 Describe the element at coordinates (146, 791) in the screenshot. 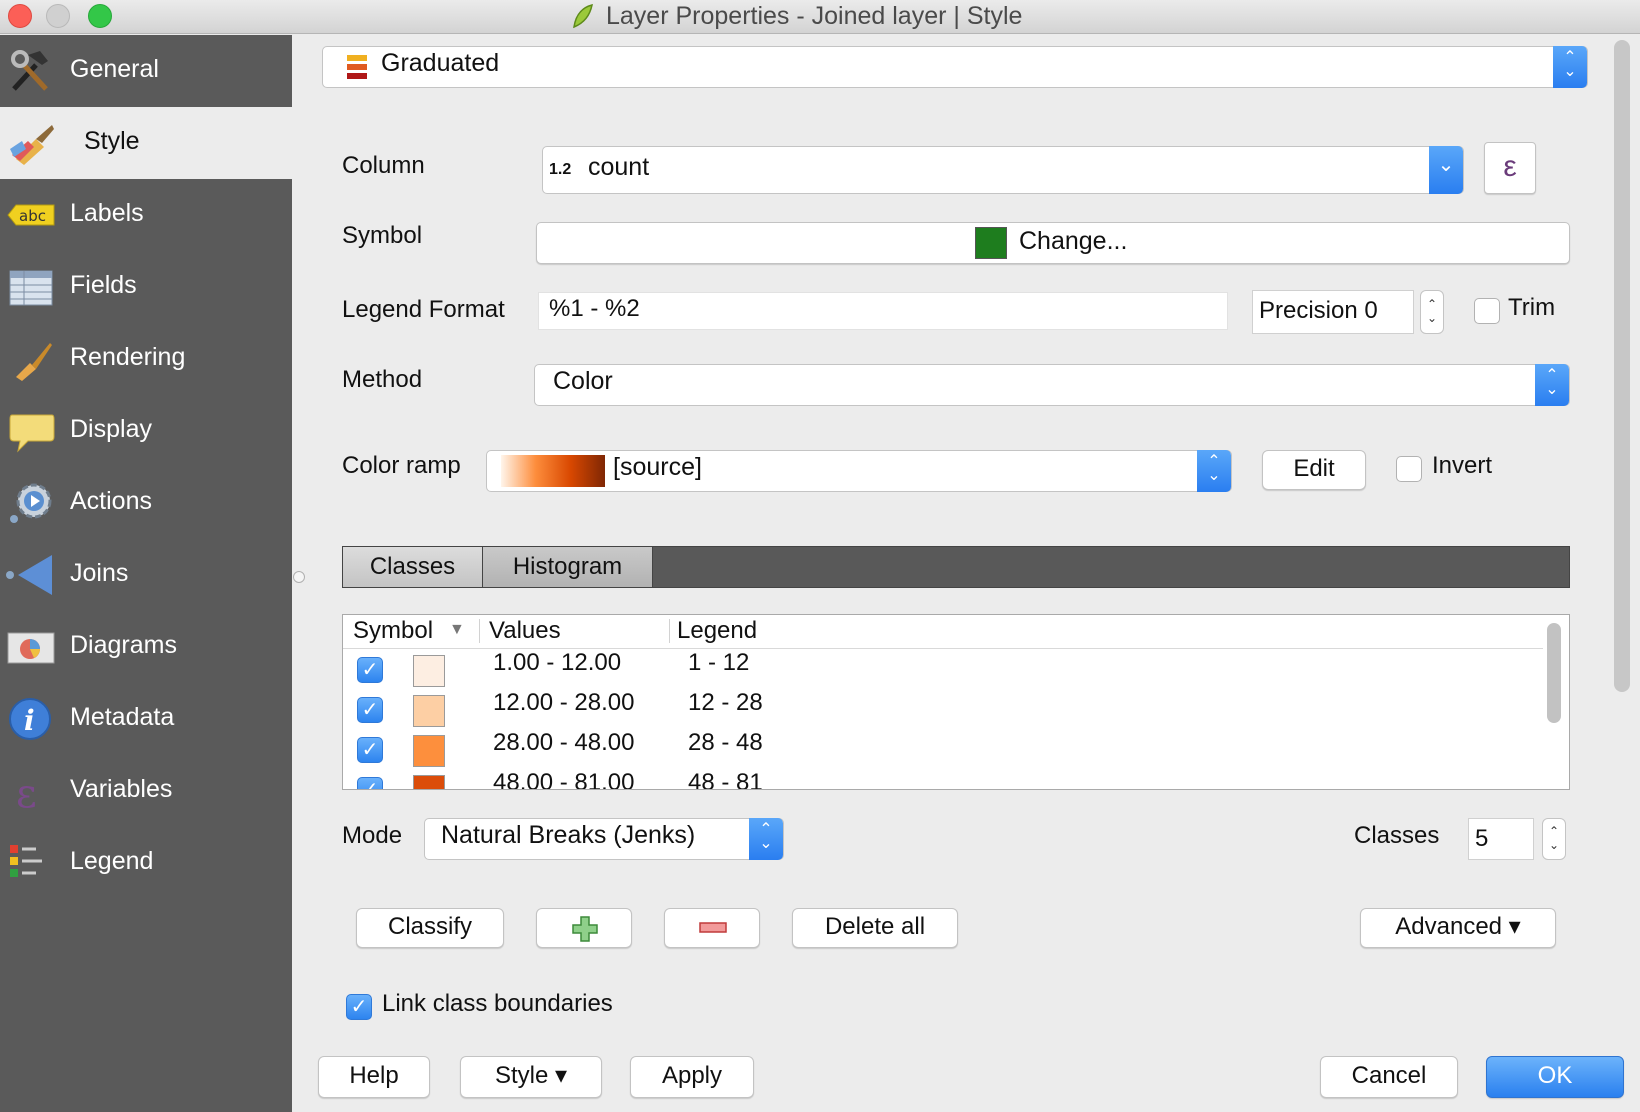

I see `sidebar-item-variables: ε Variables` at that location.